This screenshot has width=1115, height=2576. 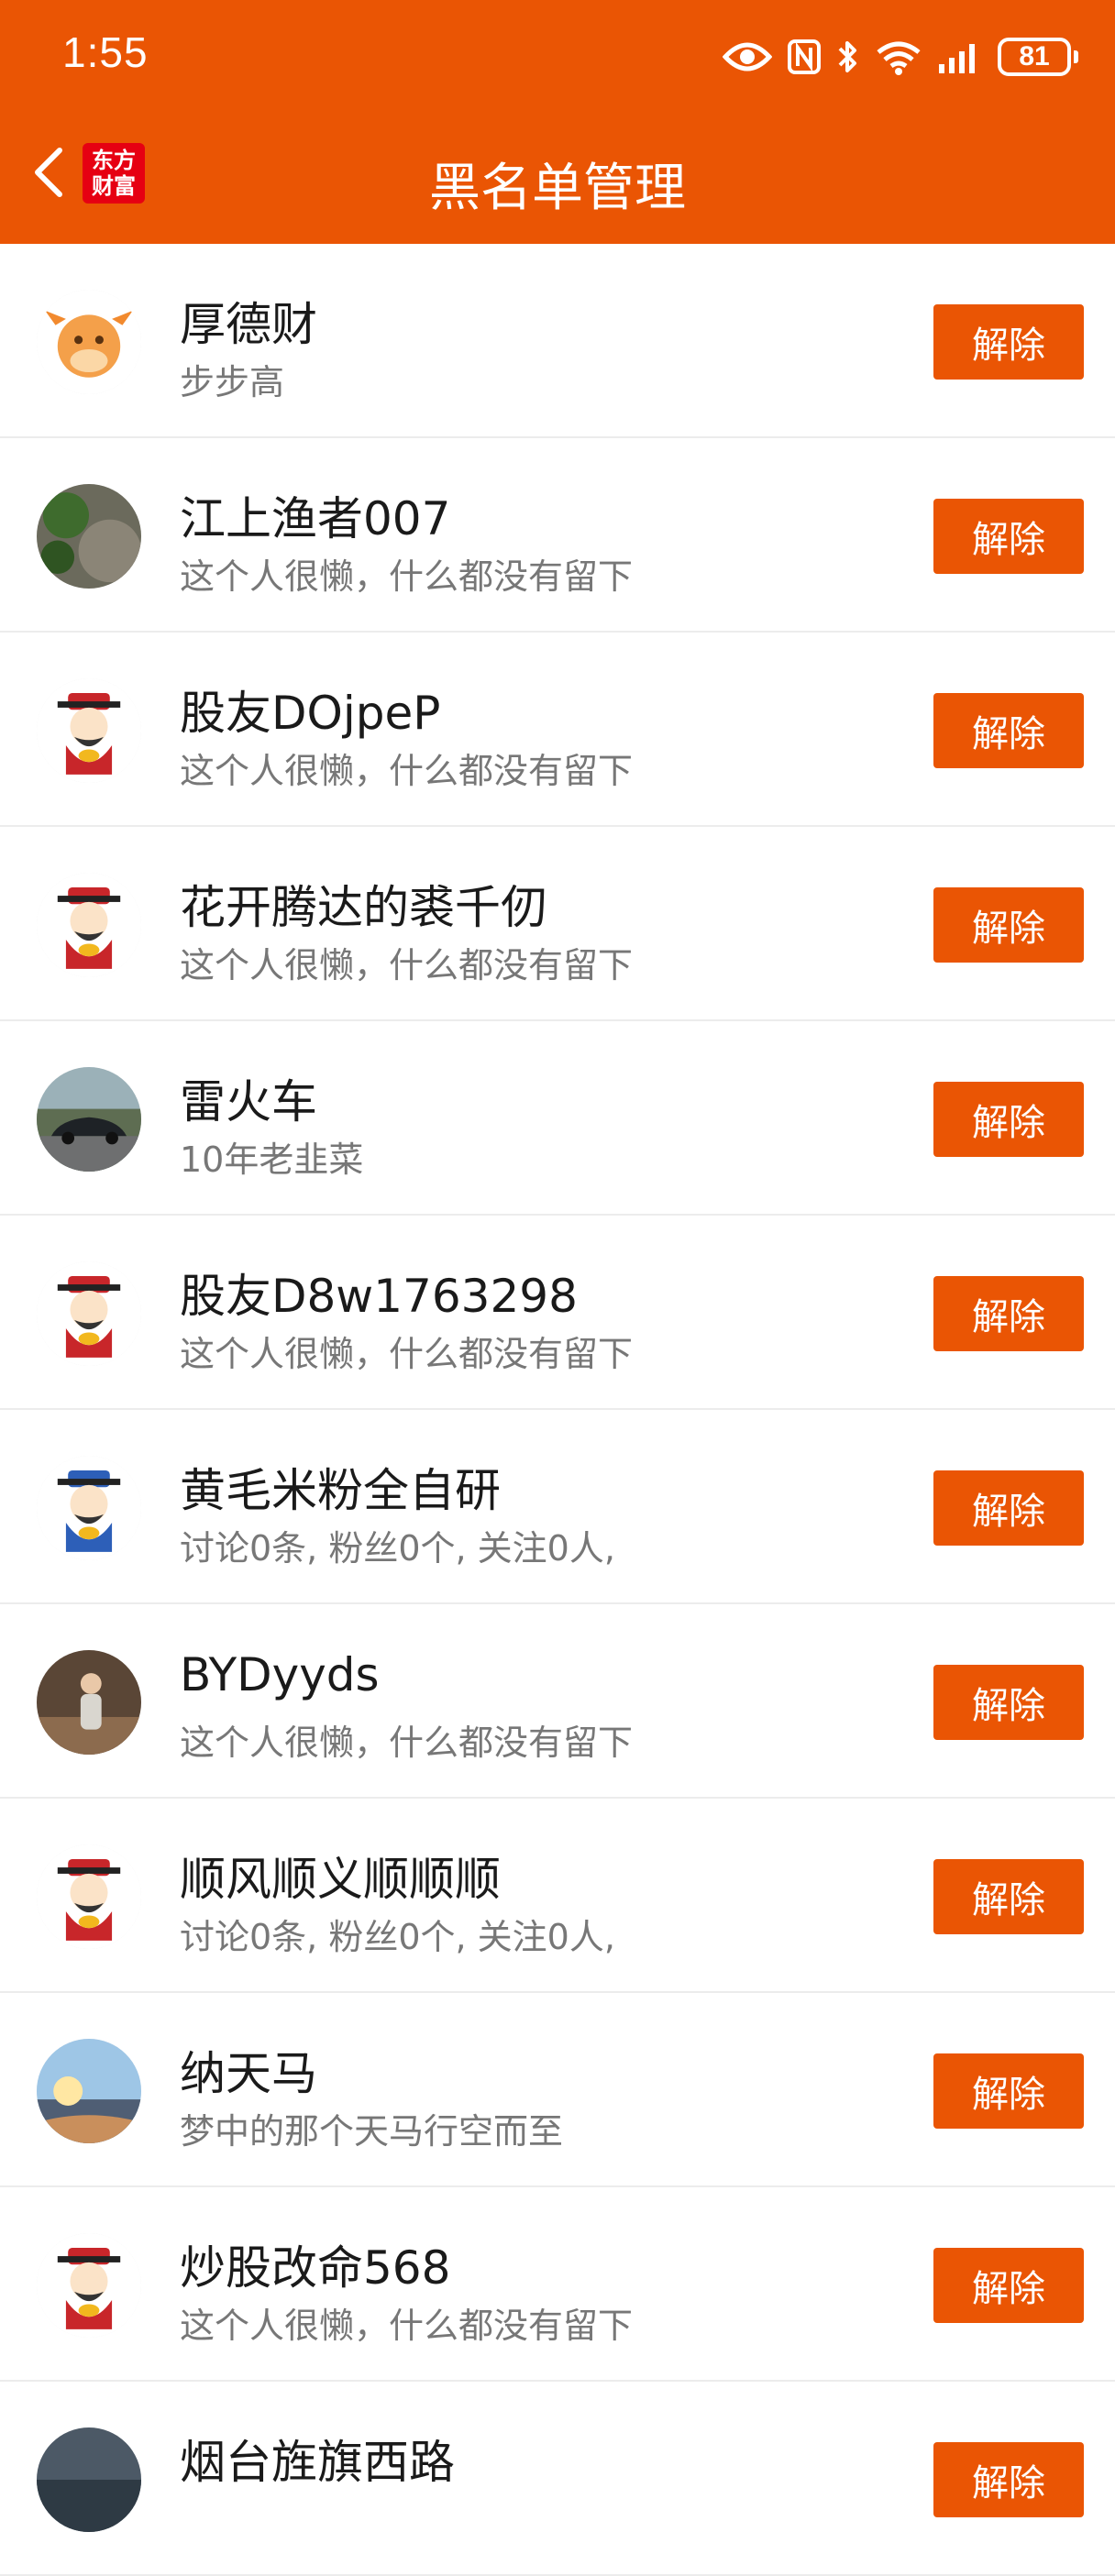 What do you see at coordinates (557, 189) in the screenshot?
I see `page-title: 黑名单管理` at bounding box center [557, 189].